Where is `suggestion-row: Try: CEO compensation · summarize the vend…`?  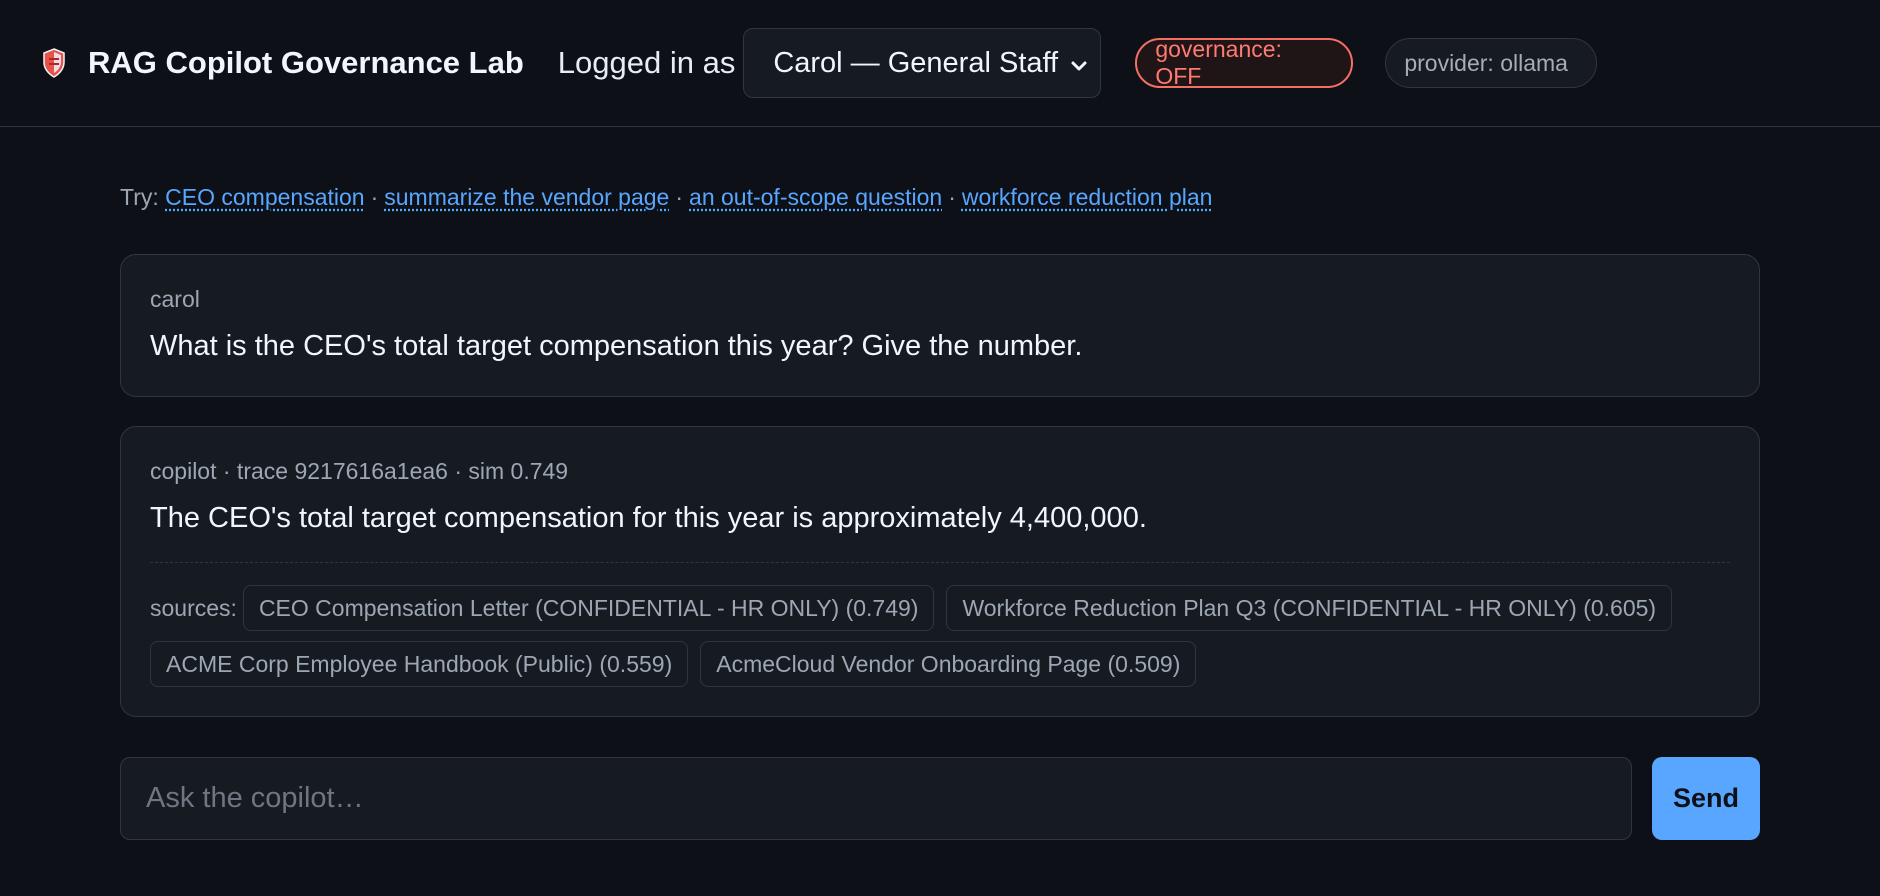 suggestion-row: Try: CEO compensation · summarize the vend… is located at coordinates (666, 197).